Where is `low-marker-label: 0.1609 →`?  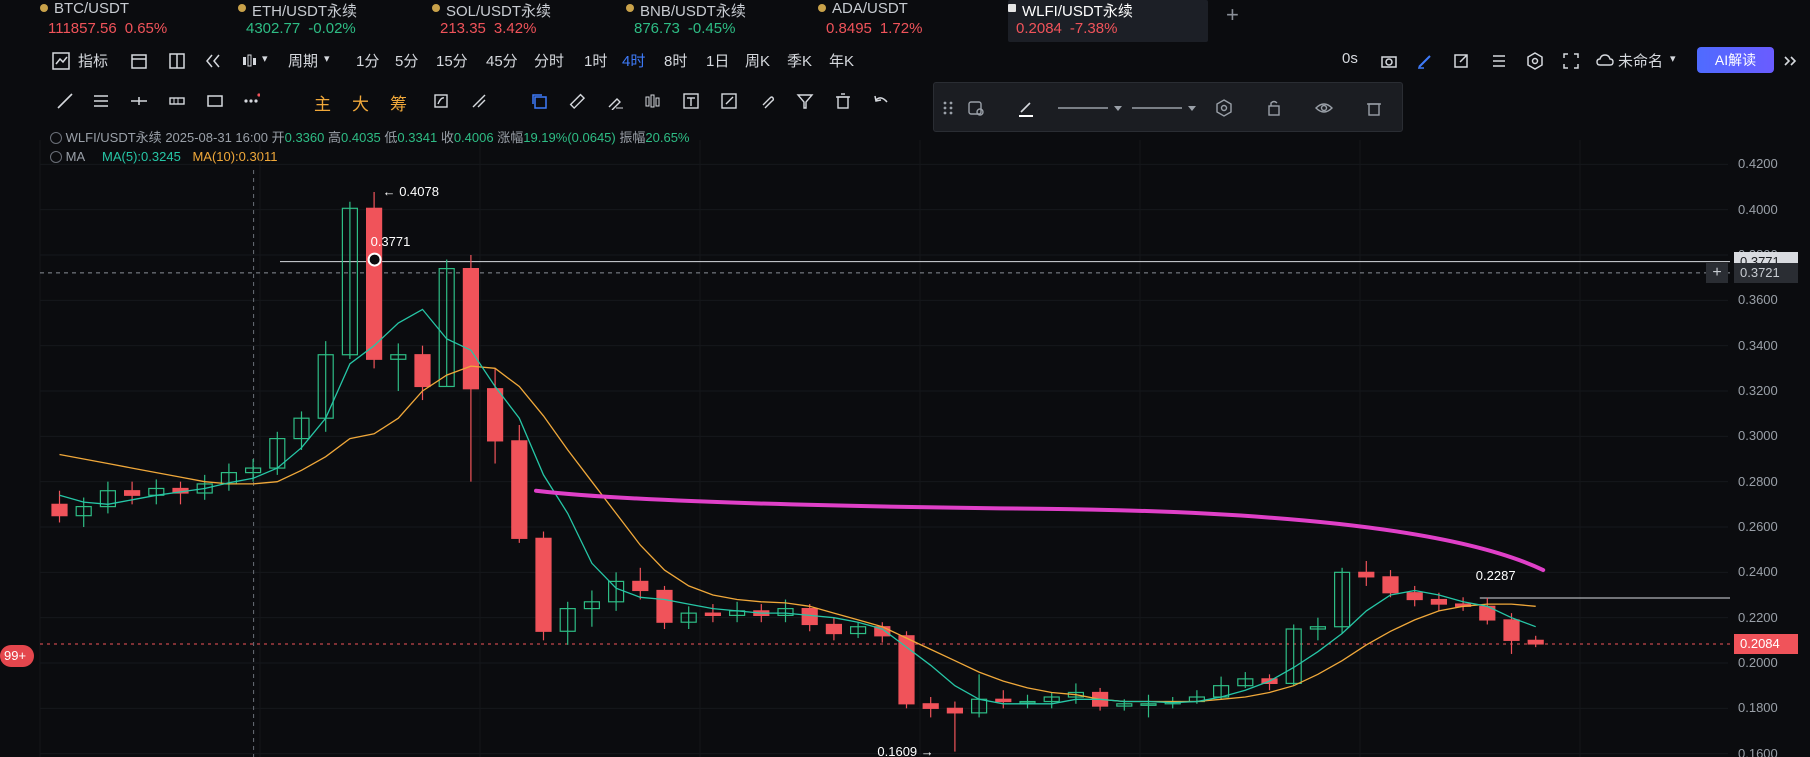 low-marker-label: 0.1609 → is located at coordinates (905, 750).